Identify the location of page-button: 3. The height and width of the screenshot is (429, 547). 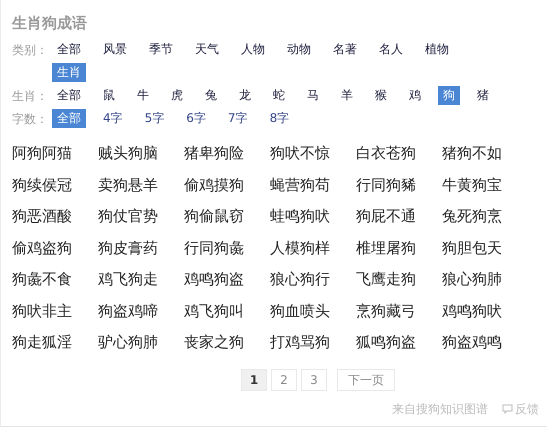
(314, 379).